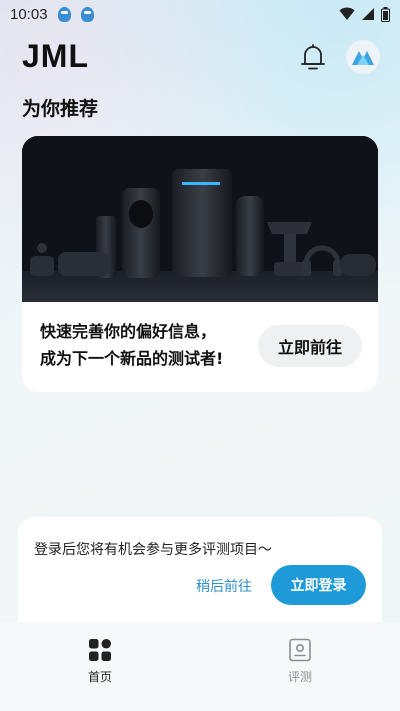  I want to click on status-bar: 10:03, so click(200, 14).